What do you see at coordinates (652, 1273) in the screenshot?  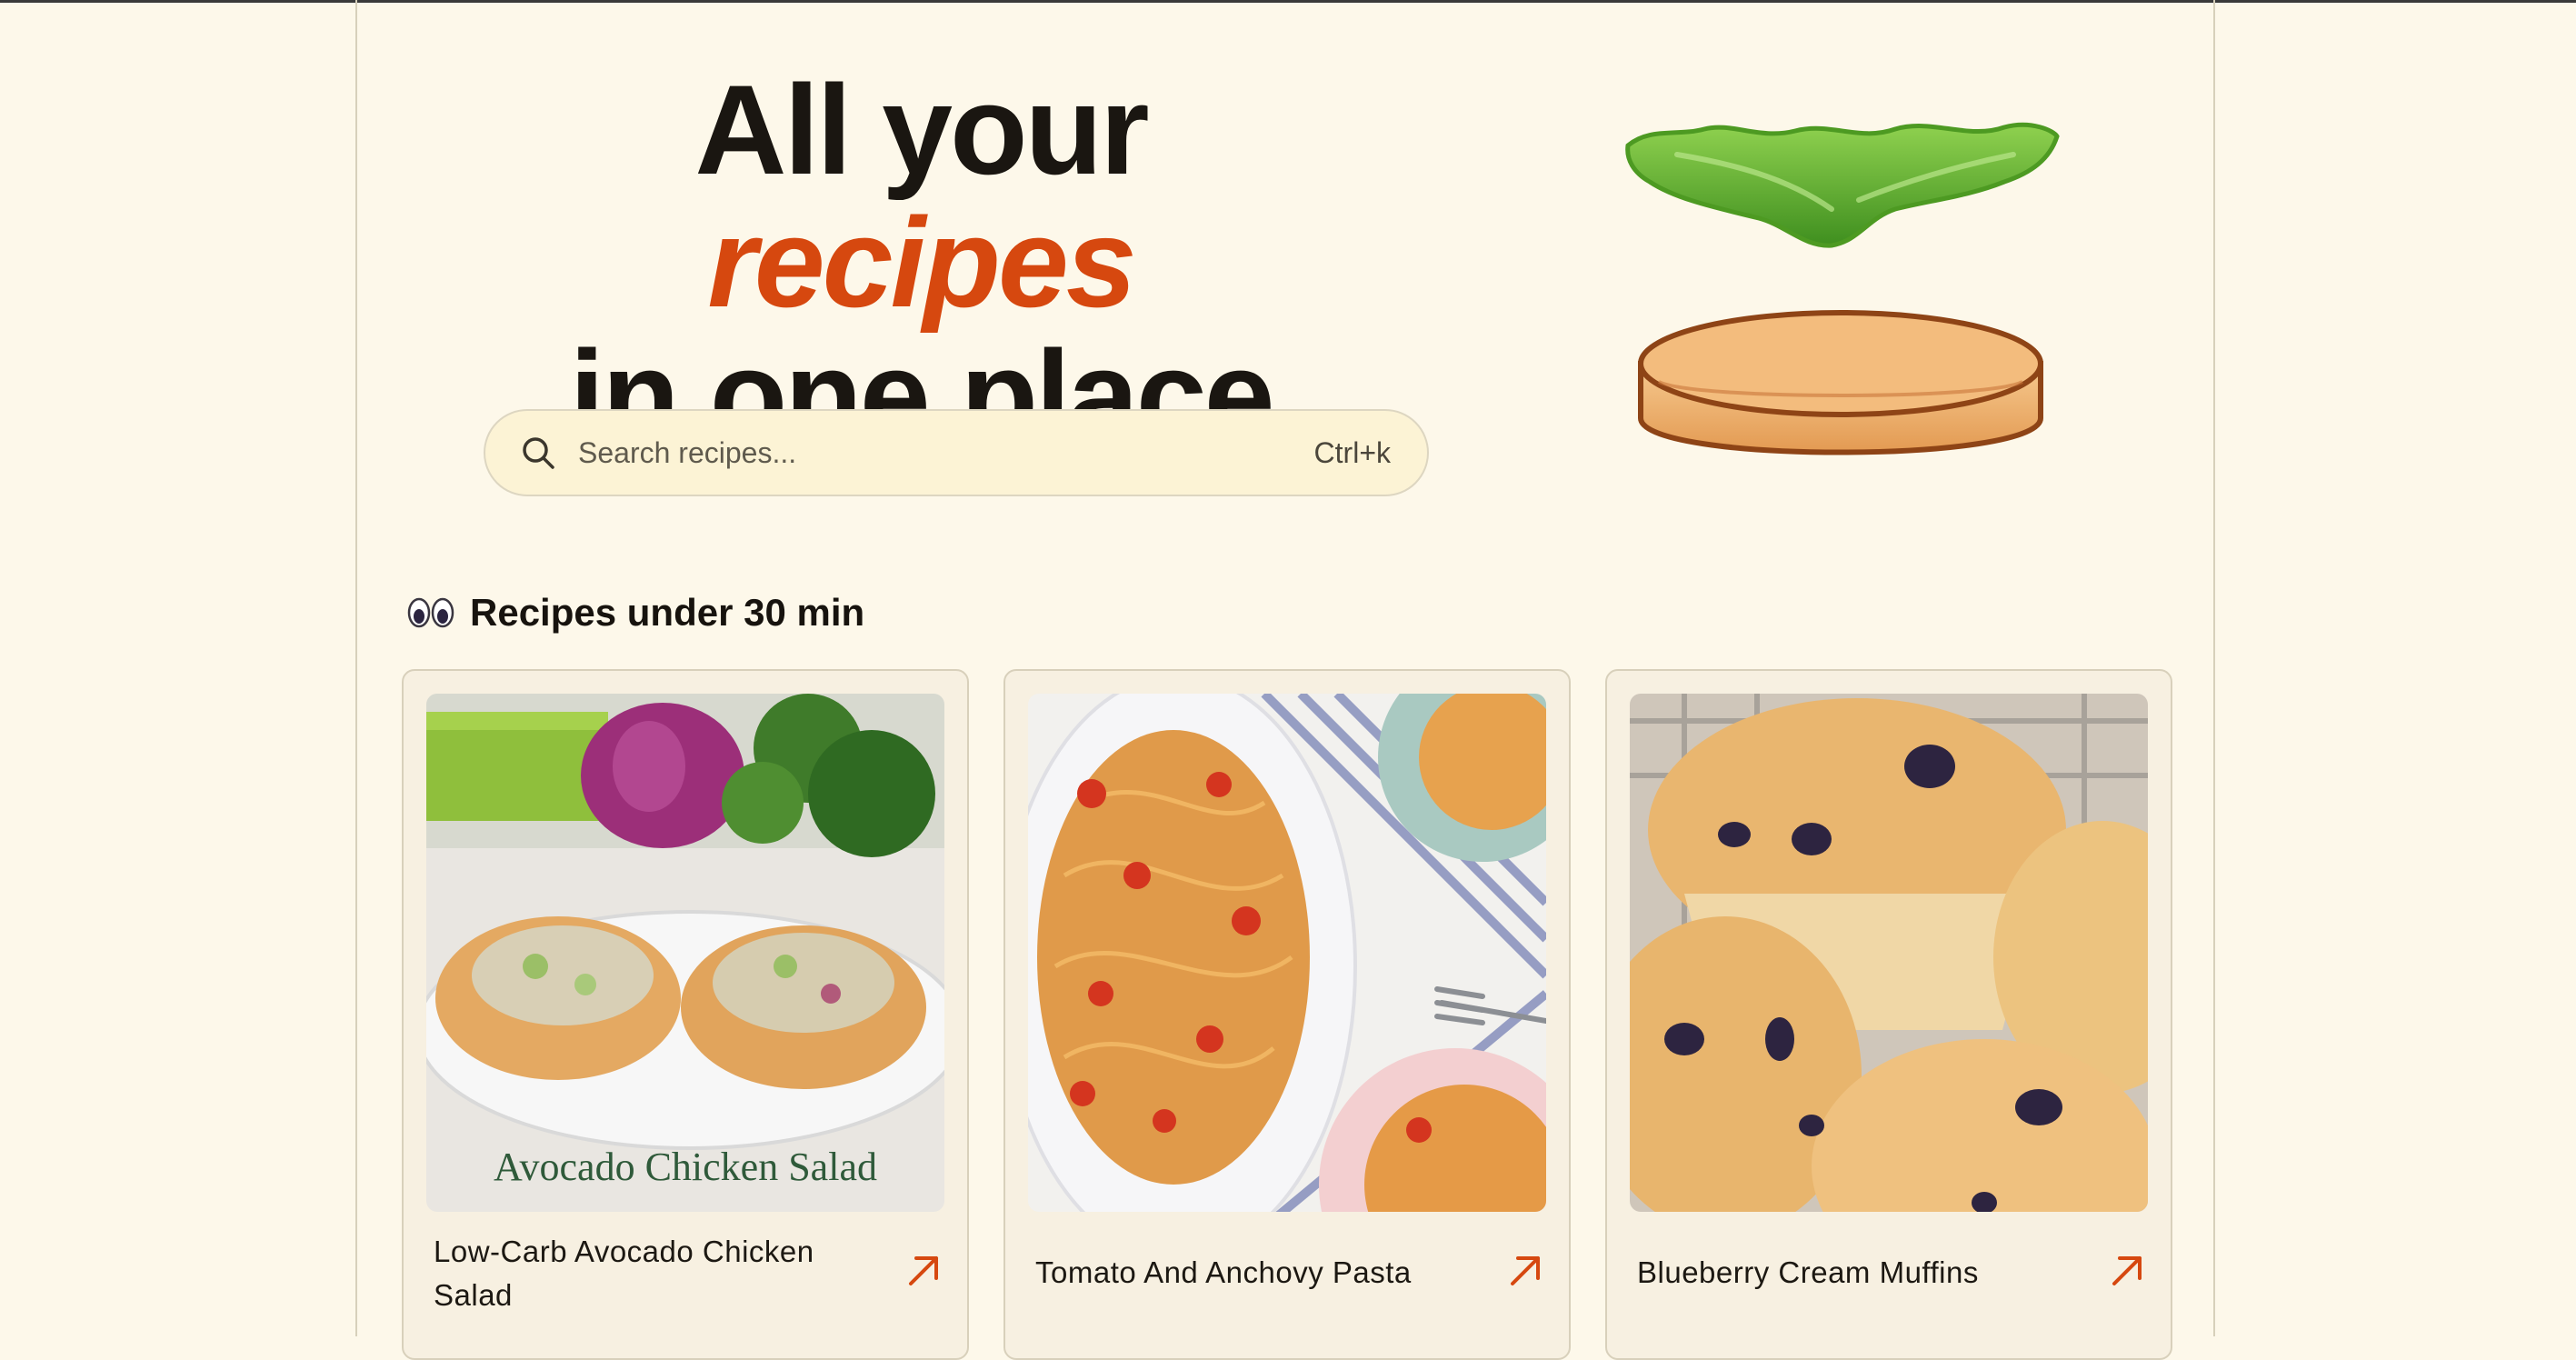 I see `recipe-name: Low-Carb Avocado Chicken Salad` at bounding box center [652, 1273].